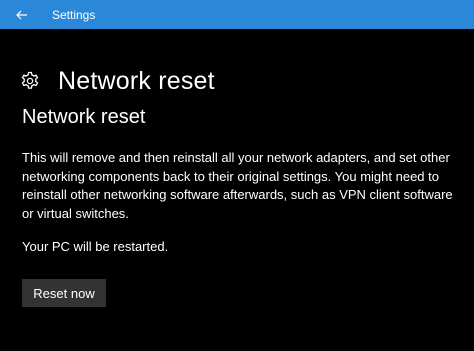 This screenshot has height=351, width=474. I want to click on window-title: Settings, so click(74, 14).